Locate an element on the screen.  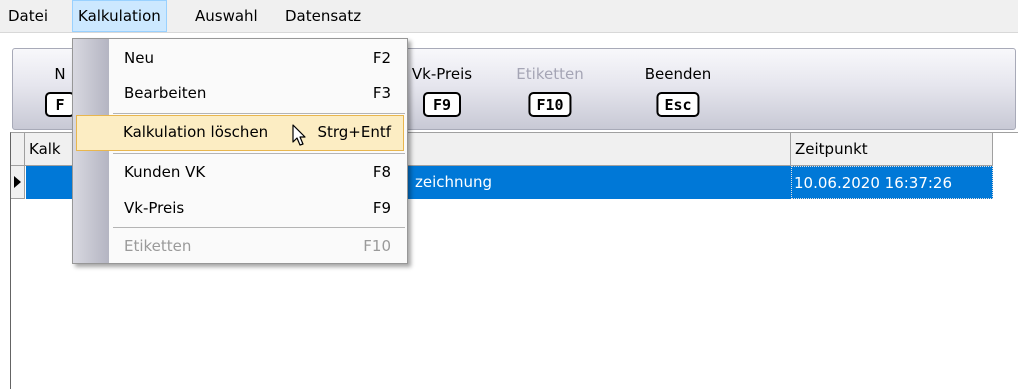
menu-item-shortcut: Strg+Entf is located at coordinates (354, 132).